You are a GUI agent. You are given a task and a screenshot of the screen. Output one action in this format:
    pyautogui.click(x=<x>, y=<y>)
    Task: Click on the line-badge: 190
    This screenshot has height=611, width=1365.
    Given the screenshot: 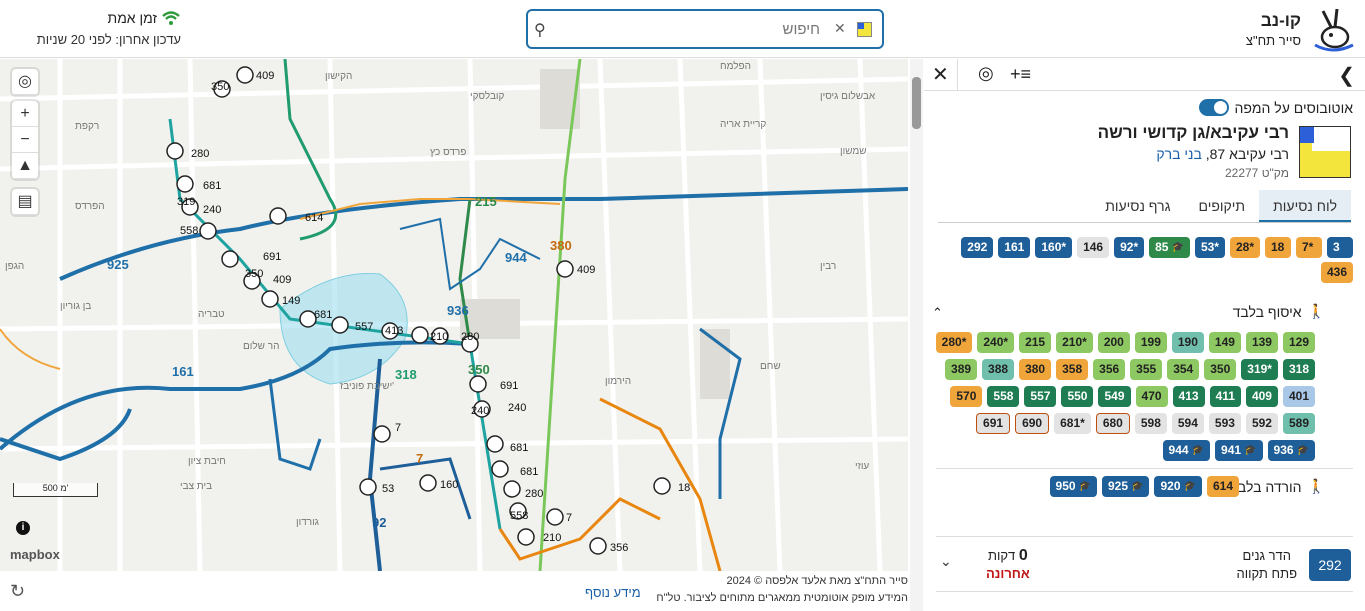 What is the action you would take?
    pyautogui.click(x=1187, y=342)
    